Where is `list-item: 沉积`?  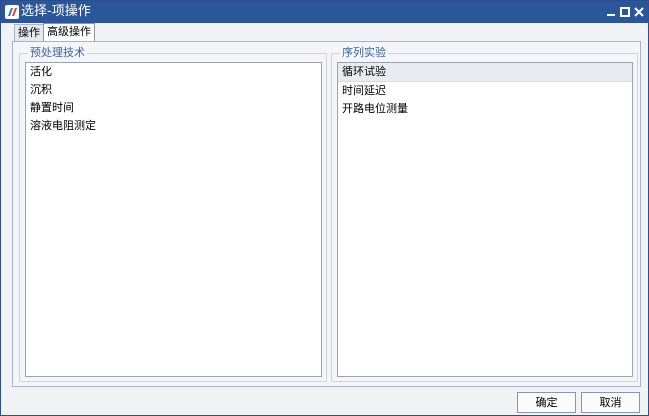 list-item: 沉积 is located at coordinates (173, 90).